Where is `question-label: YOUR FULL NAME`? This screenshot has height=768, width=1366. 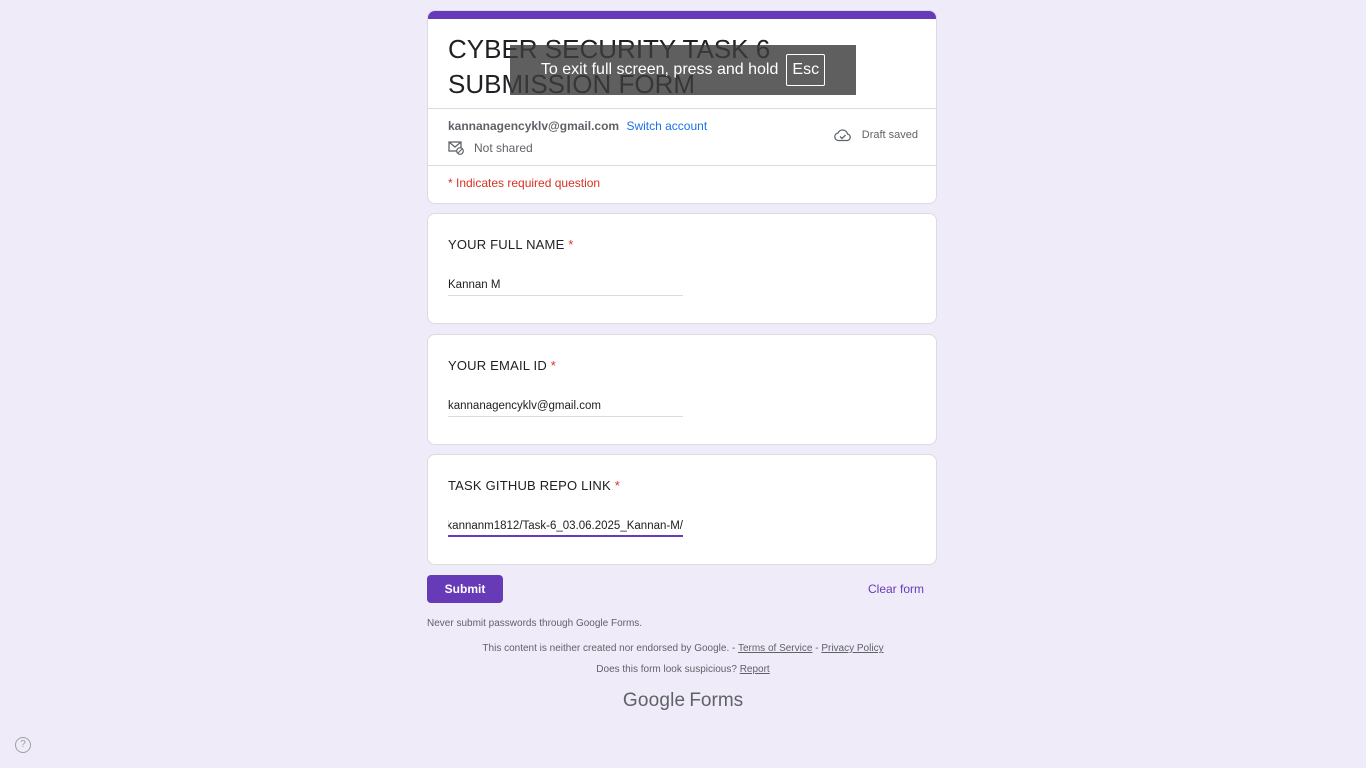
question-label: YOUR FULL NAME is located at coordinates (506, 244).